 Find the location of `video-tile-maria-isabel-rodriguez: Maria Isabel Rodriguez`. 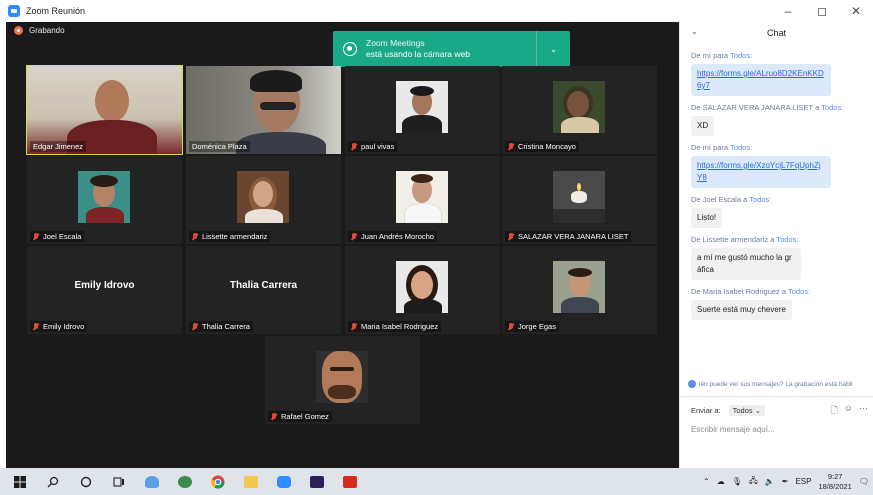

video-tile-maria-isabel-rodriguez: Maria Isabel Rodriguez is located at coordinates (422, 290).